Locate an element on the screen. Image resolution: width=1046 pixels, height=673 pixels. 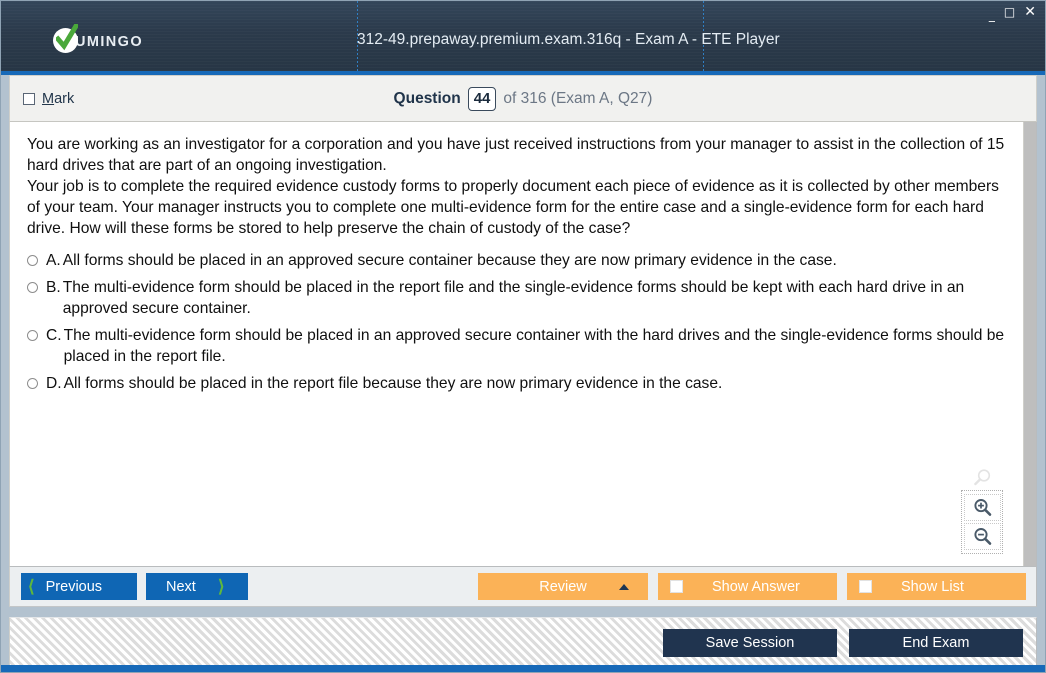
answer-letter-d: D. is located at coordinates (54, 384).